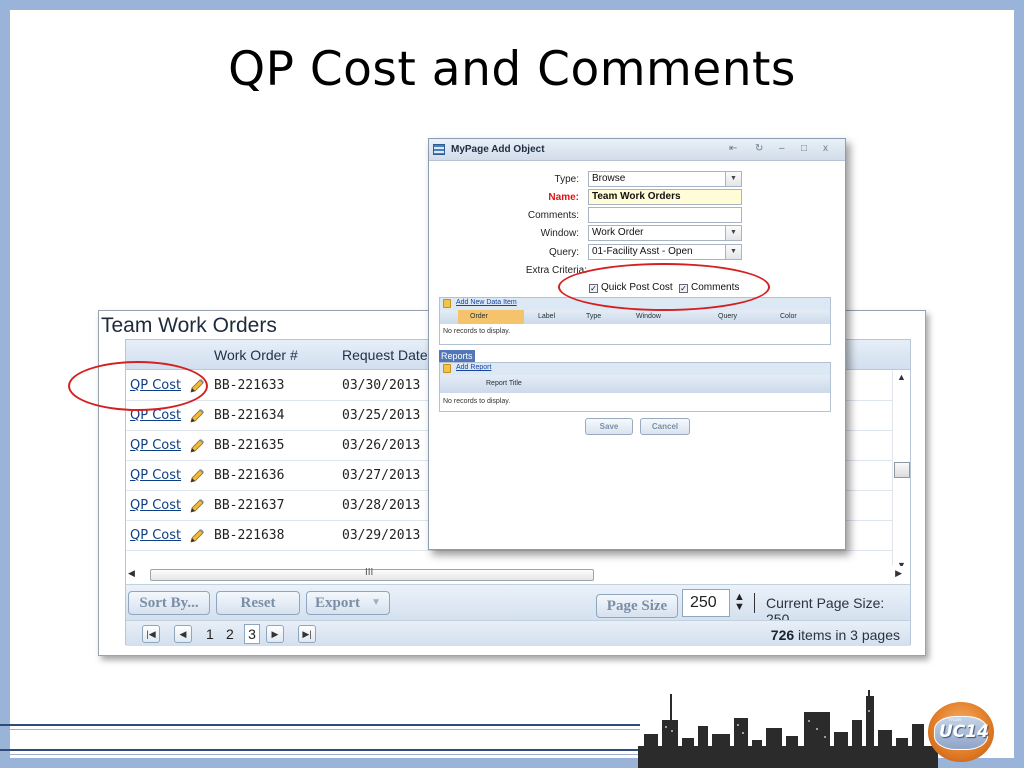 The image size is (1024, 768). I want to click on pin-icon: ⇤, so click(733, 148).